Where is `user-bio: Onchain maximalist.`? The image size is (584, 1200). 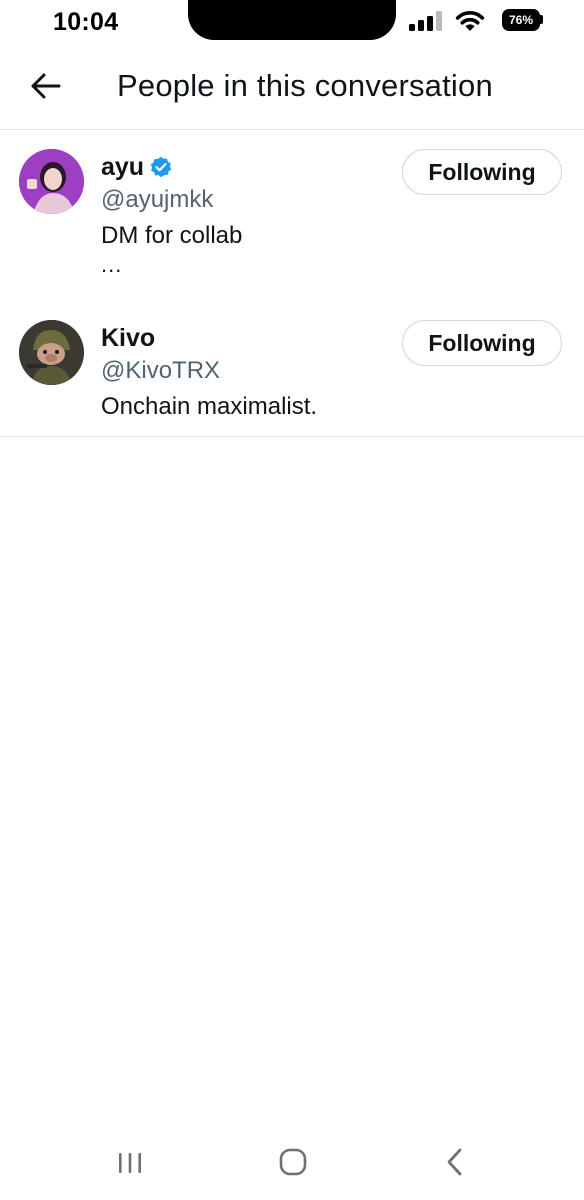 user-bio: Onchain maximalist. is located at coordinates (209, 406).